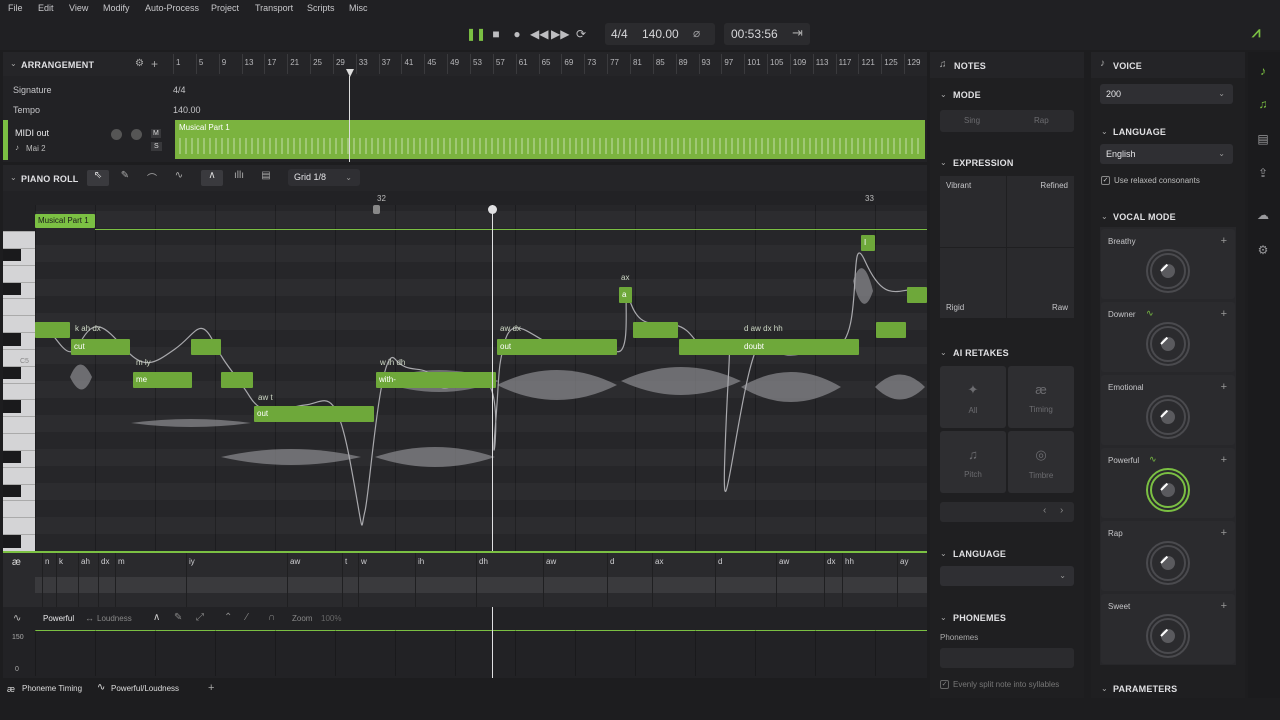 The height and width of the screenshot is (720, 1280). I want to click on phoneme-label: t, so click(346, 561).